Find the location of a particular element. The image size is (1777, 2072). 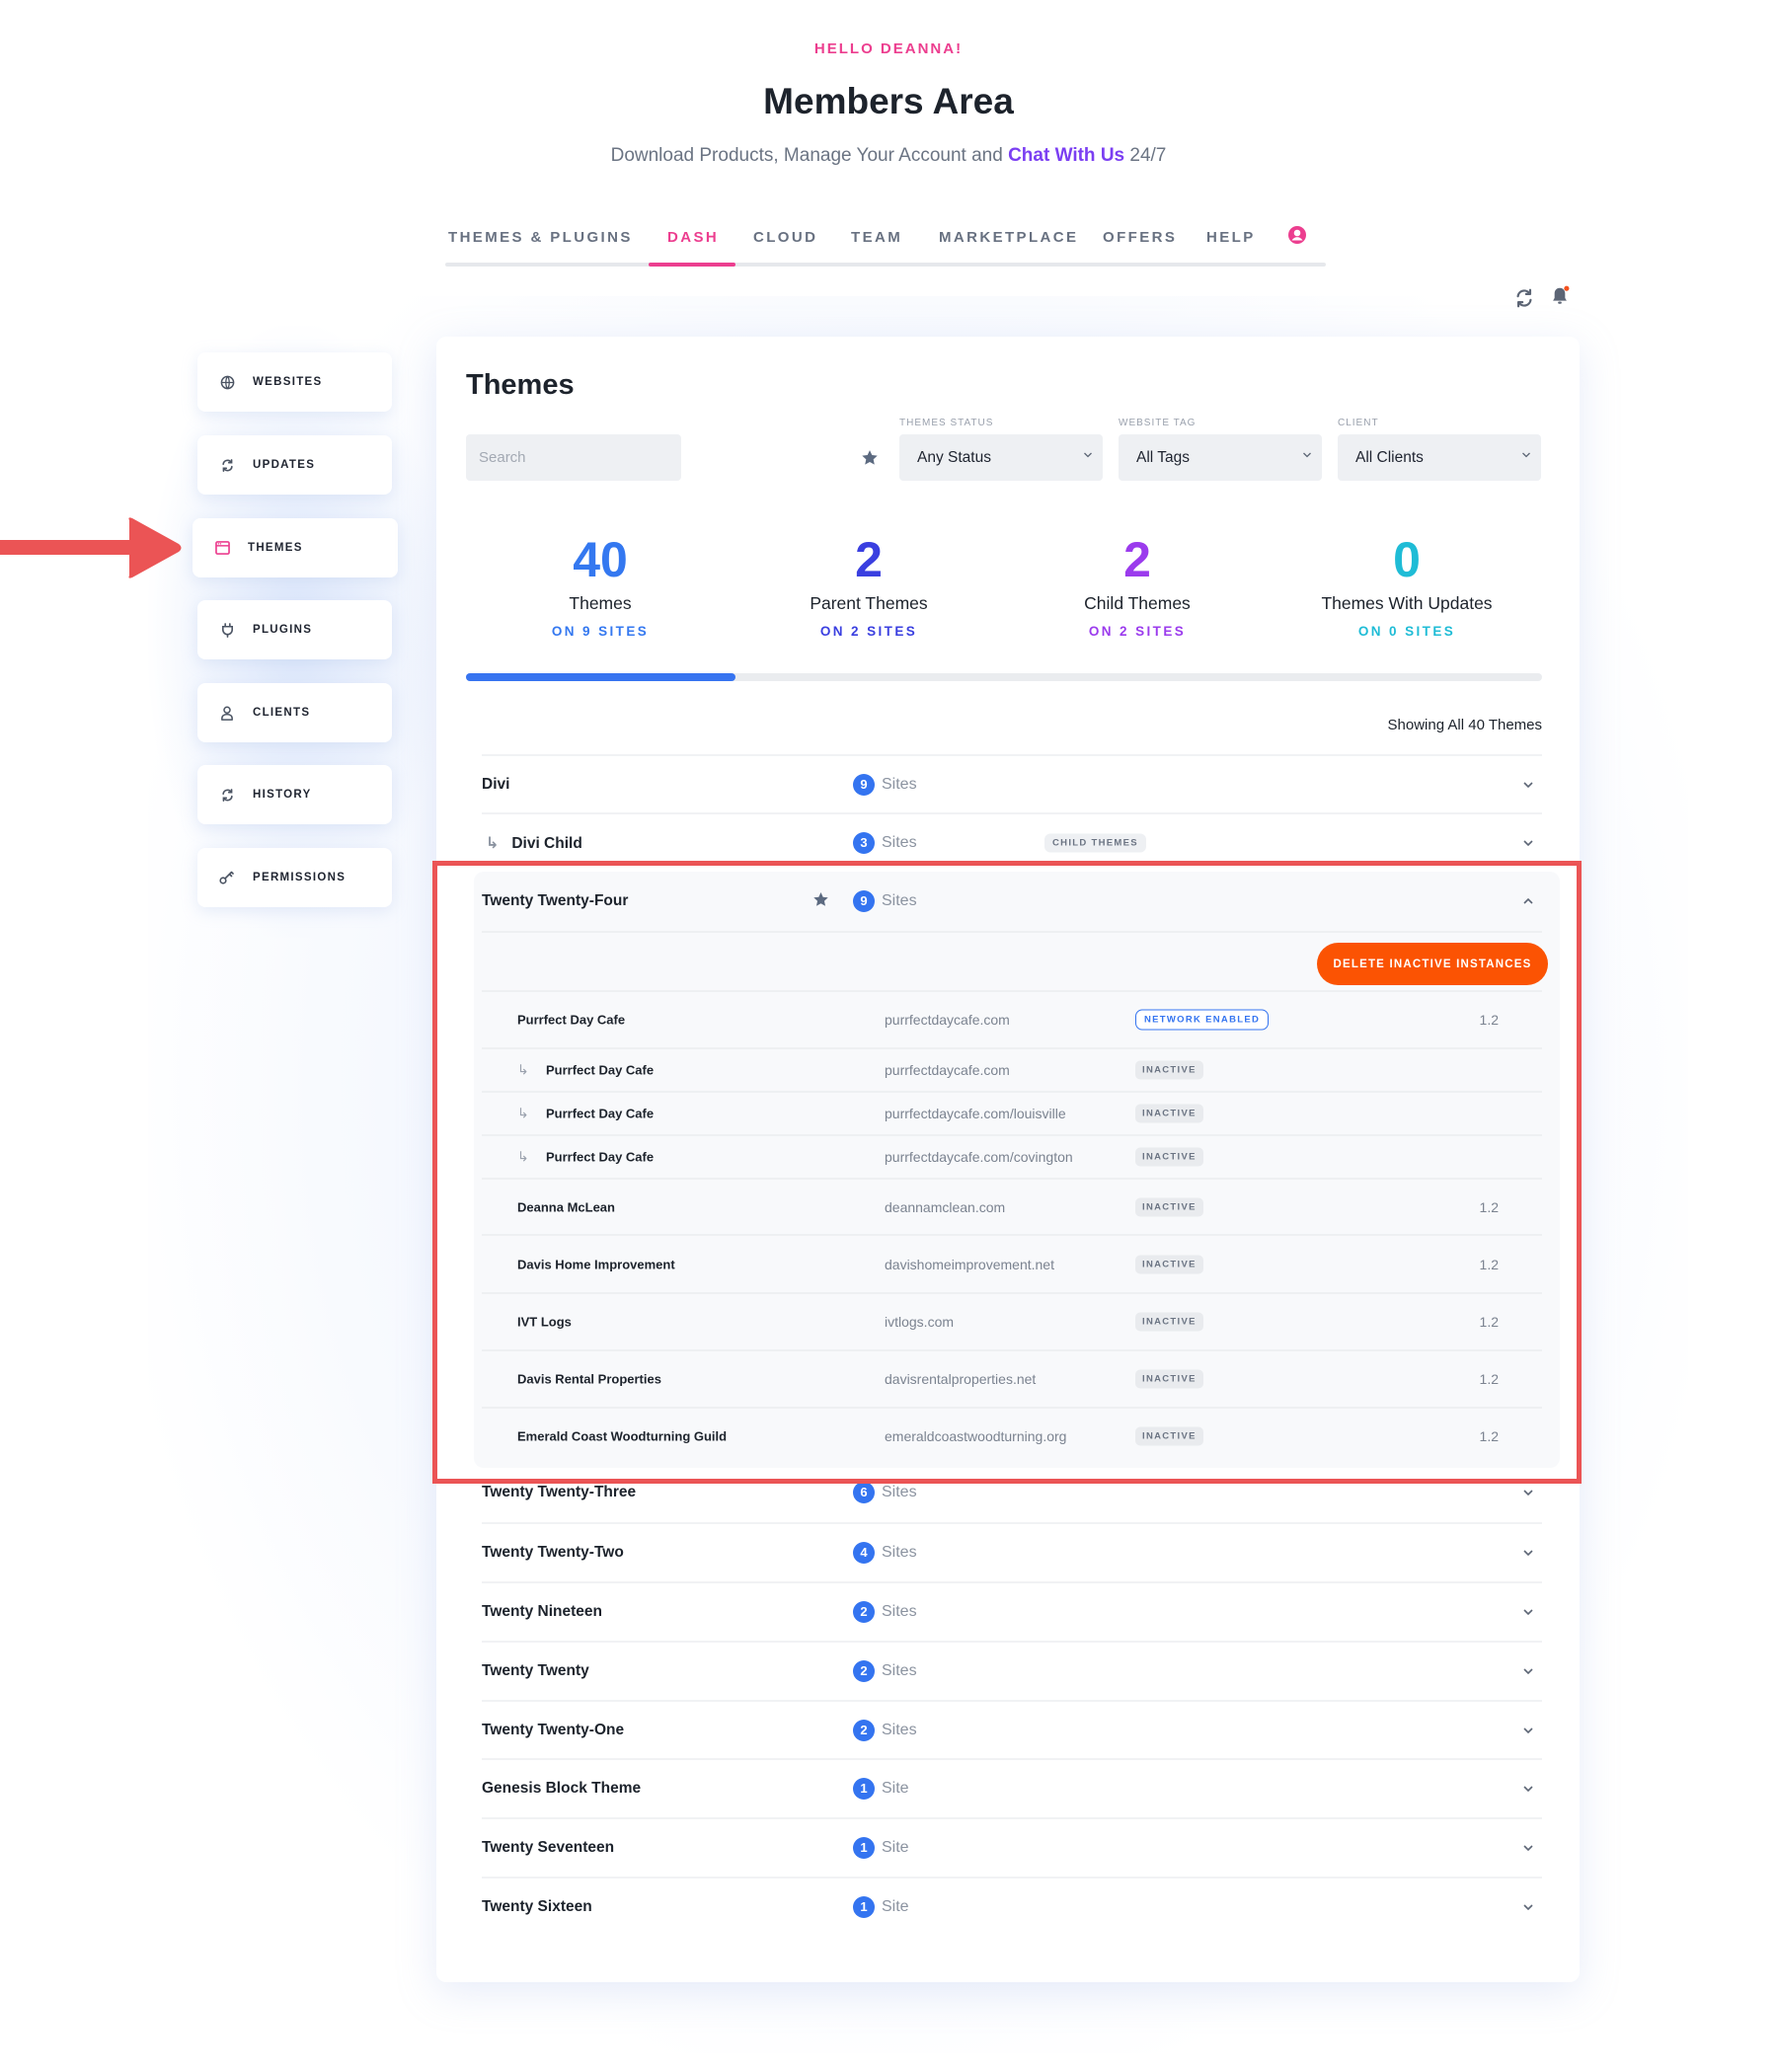

user-circle-icon is located at coordinates (1297, 235).